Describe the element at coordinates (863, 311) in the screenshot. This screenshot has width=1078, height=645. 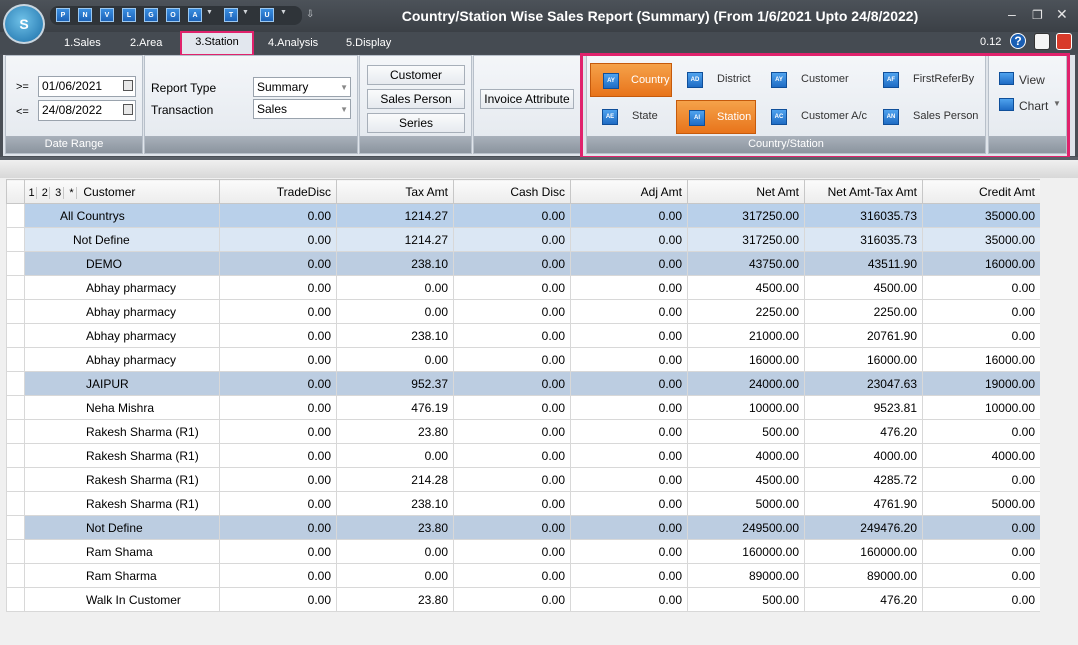
I see `net-amt-tax-amt-cell: 2250.00` at that location.